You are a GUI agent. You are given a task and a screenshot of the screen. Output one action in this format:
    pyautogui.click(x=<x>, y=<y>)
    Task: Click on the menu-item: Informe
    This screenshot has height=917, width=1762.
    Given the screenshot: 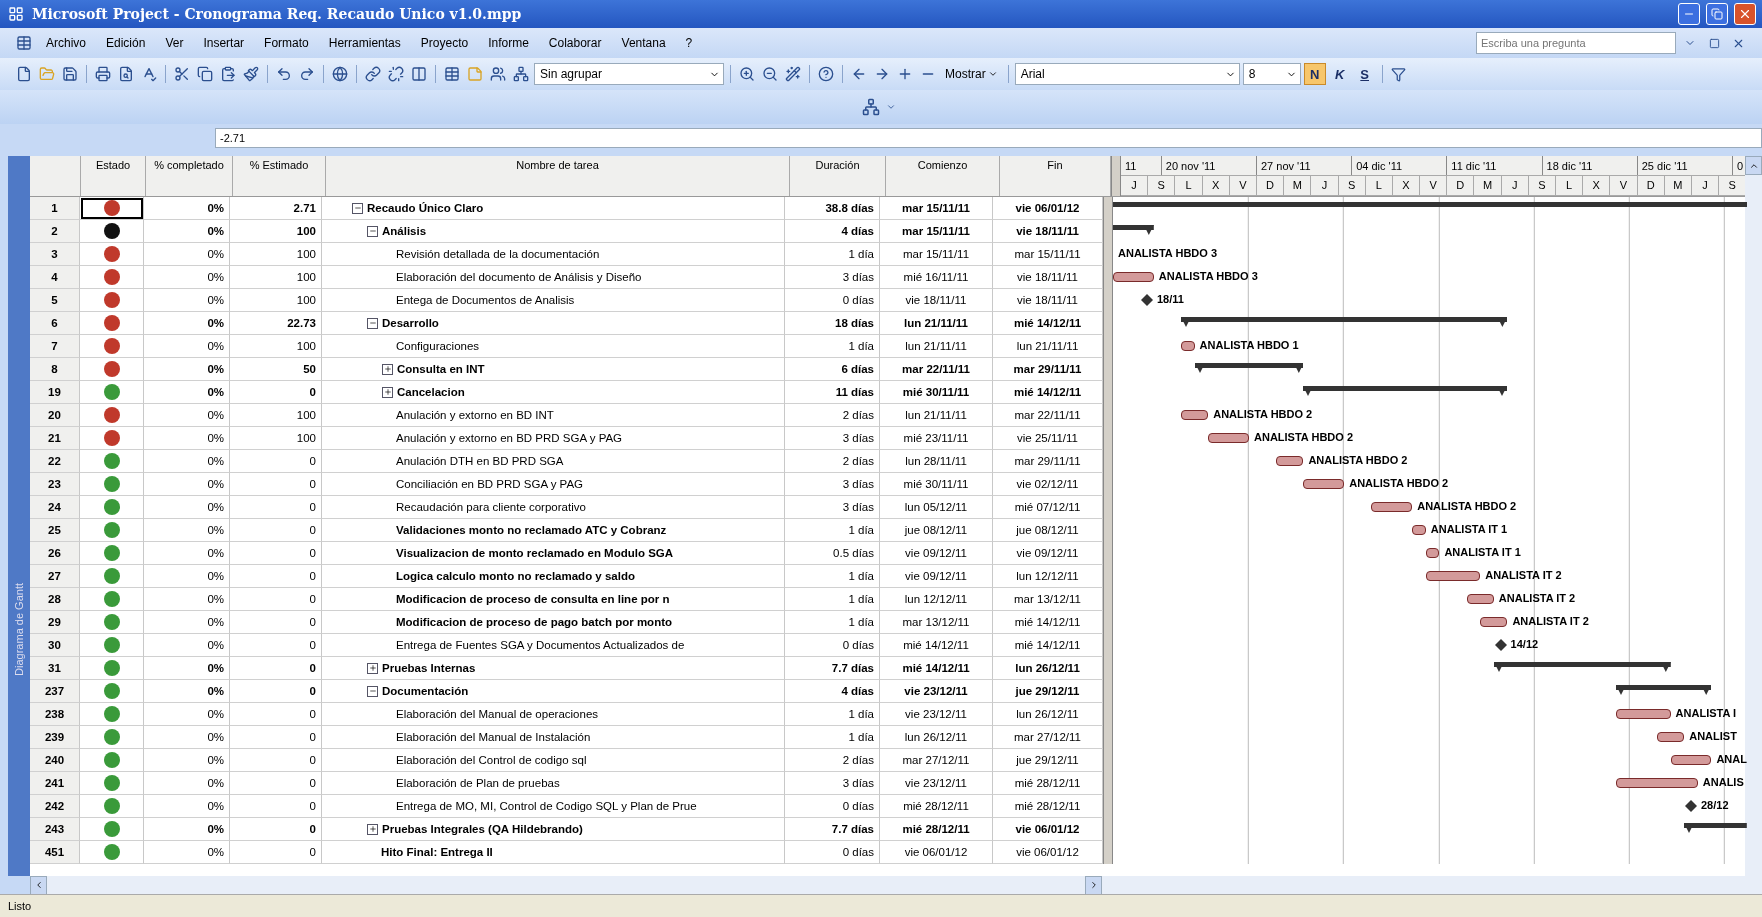 What is the action you would take?
    pyautogui.click(x=508, y=43)
    